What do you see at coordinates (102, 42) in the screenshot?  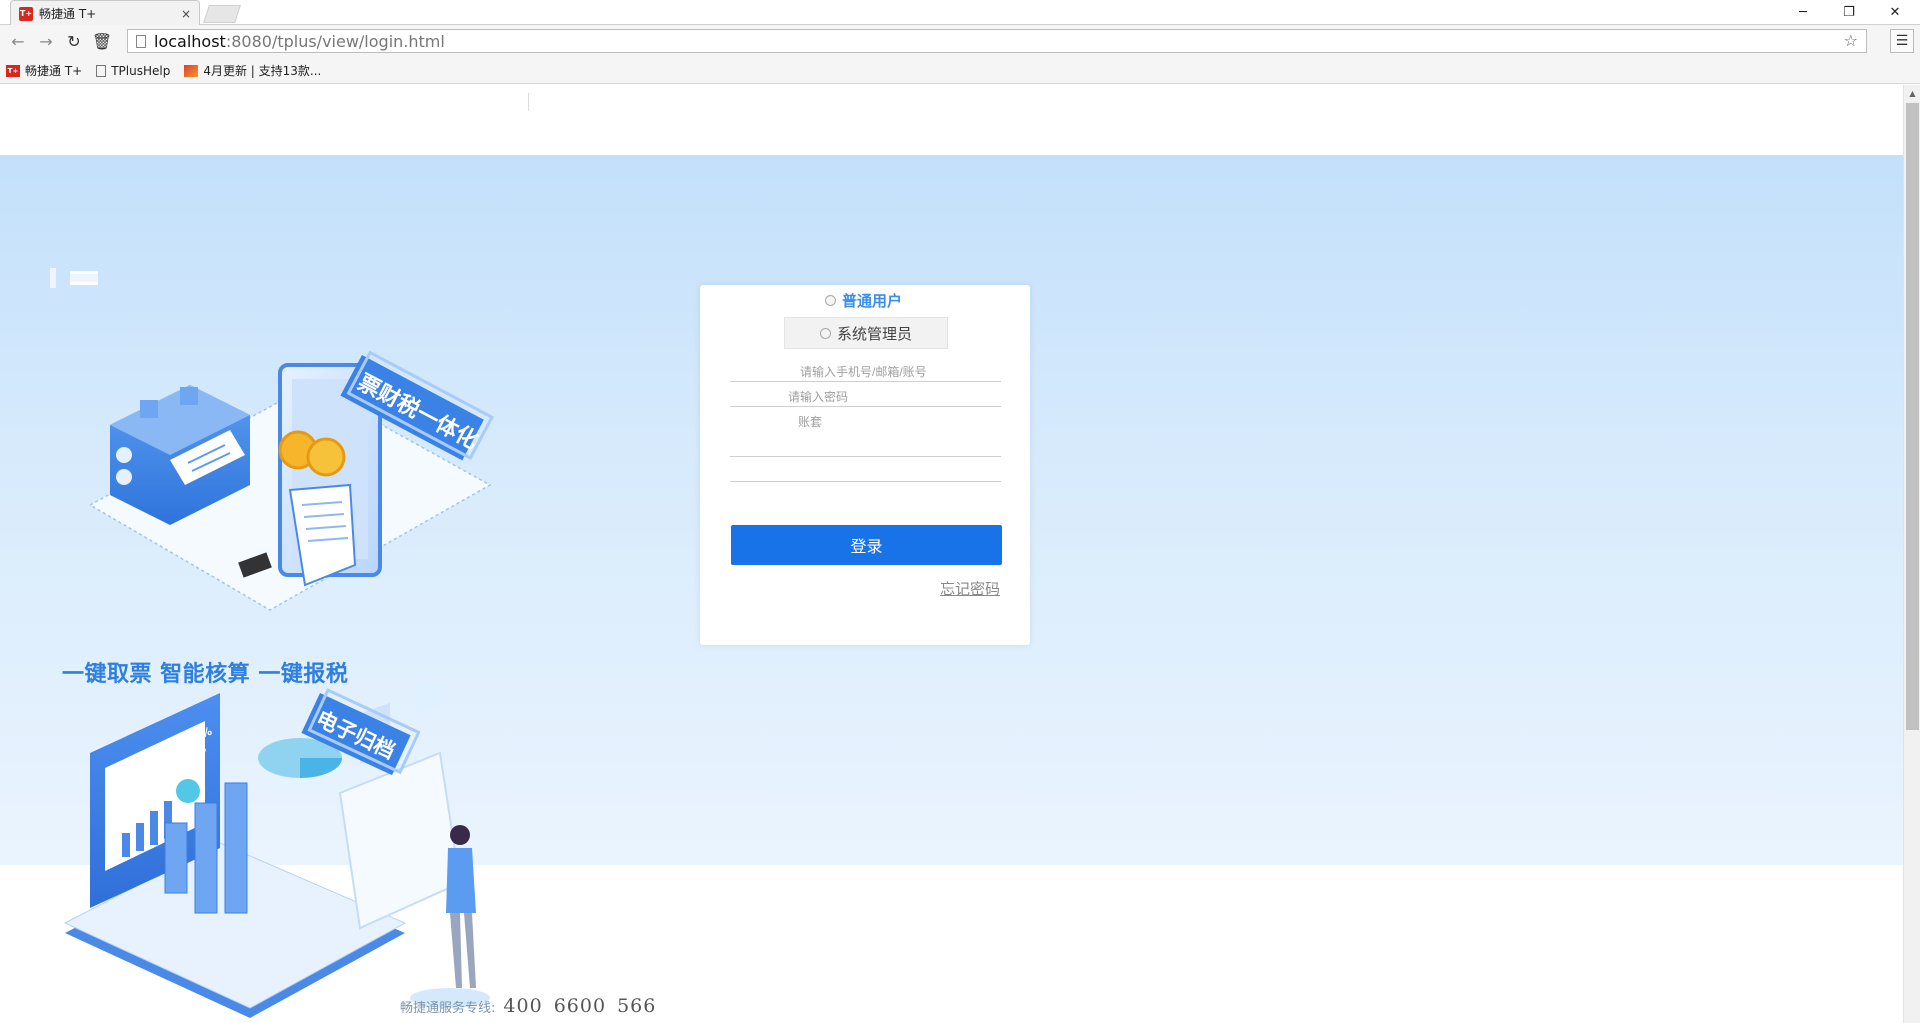 I see `trash-icon: 🗑` at bounding box center [102, 42].